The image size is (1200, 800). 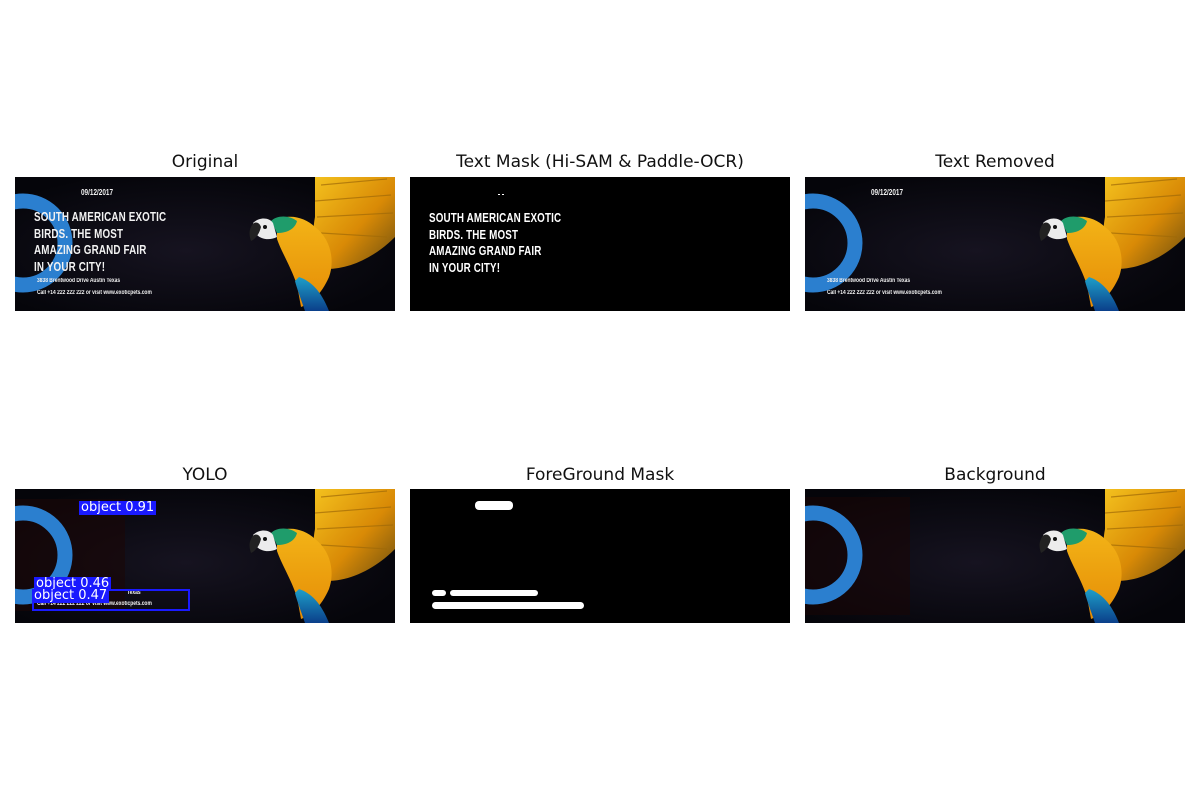 What do you see at coordinates (600, 162) in the screenshot?
I see `panel-title-text-mask: Text Mask (Hi-SAM & Paddle-OCR)` at bounding box center [600, 162].